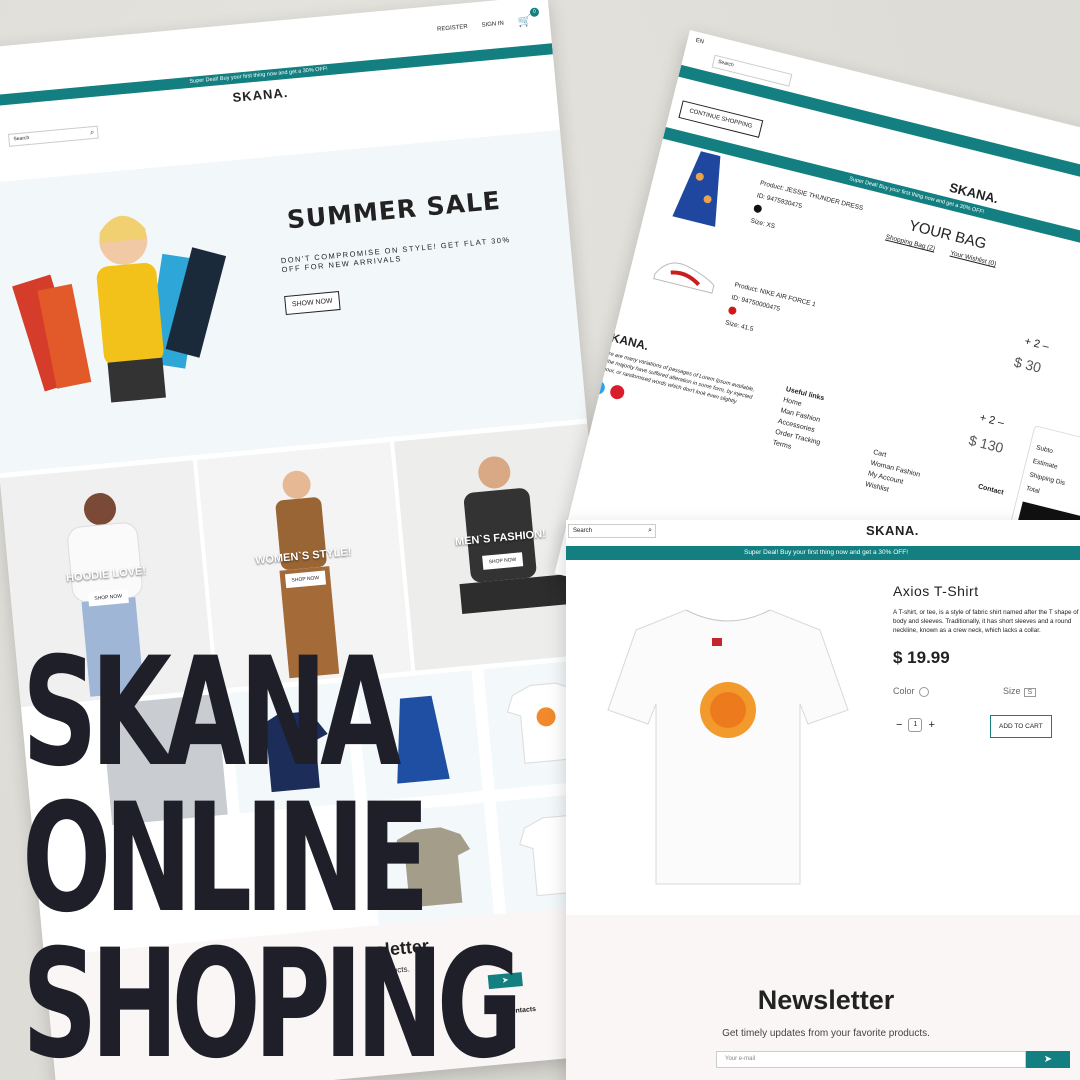 This screenshot has width=1080, height=1080. Describe the element at coordinates (312, 303) in the screenshot. I see `show-now-button: SHOW NOW` at that location.